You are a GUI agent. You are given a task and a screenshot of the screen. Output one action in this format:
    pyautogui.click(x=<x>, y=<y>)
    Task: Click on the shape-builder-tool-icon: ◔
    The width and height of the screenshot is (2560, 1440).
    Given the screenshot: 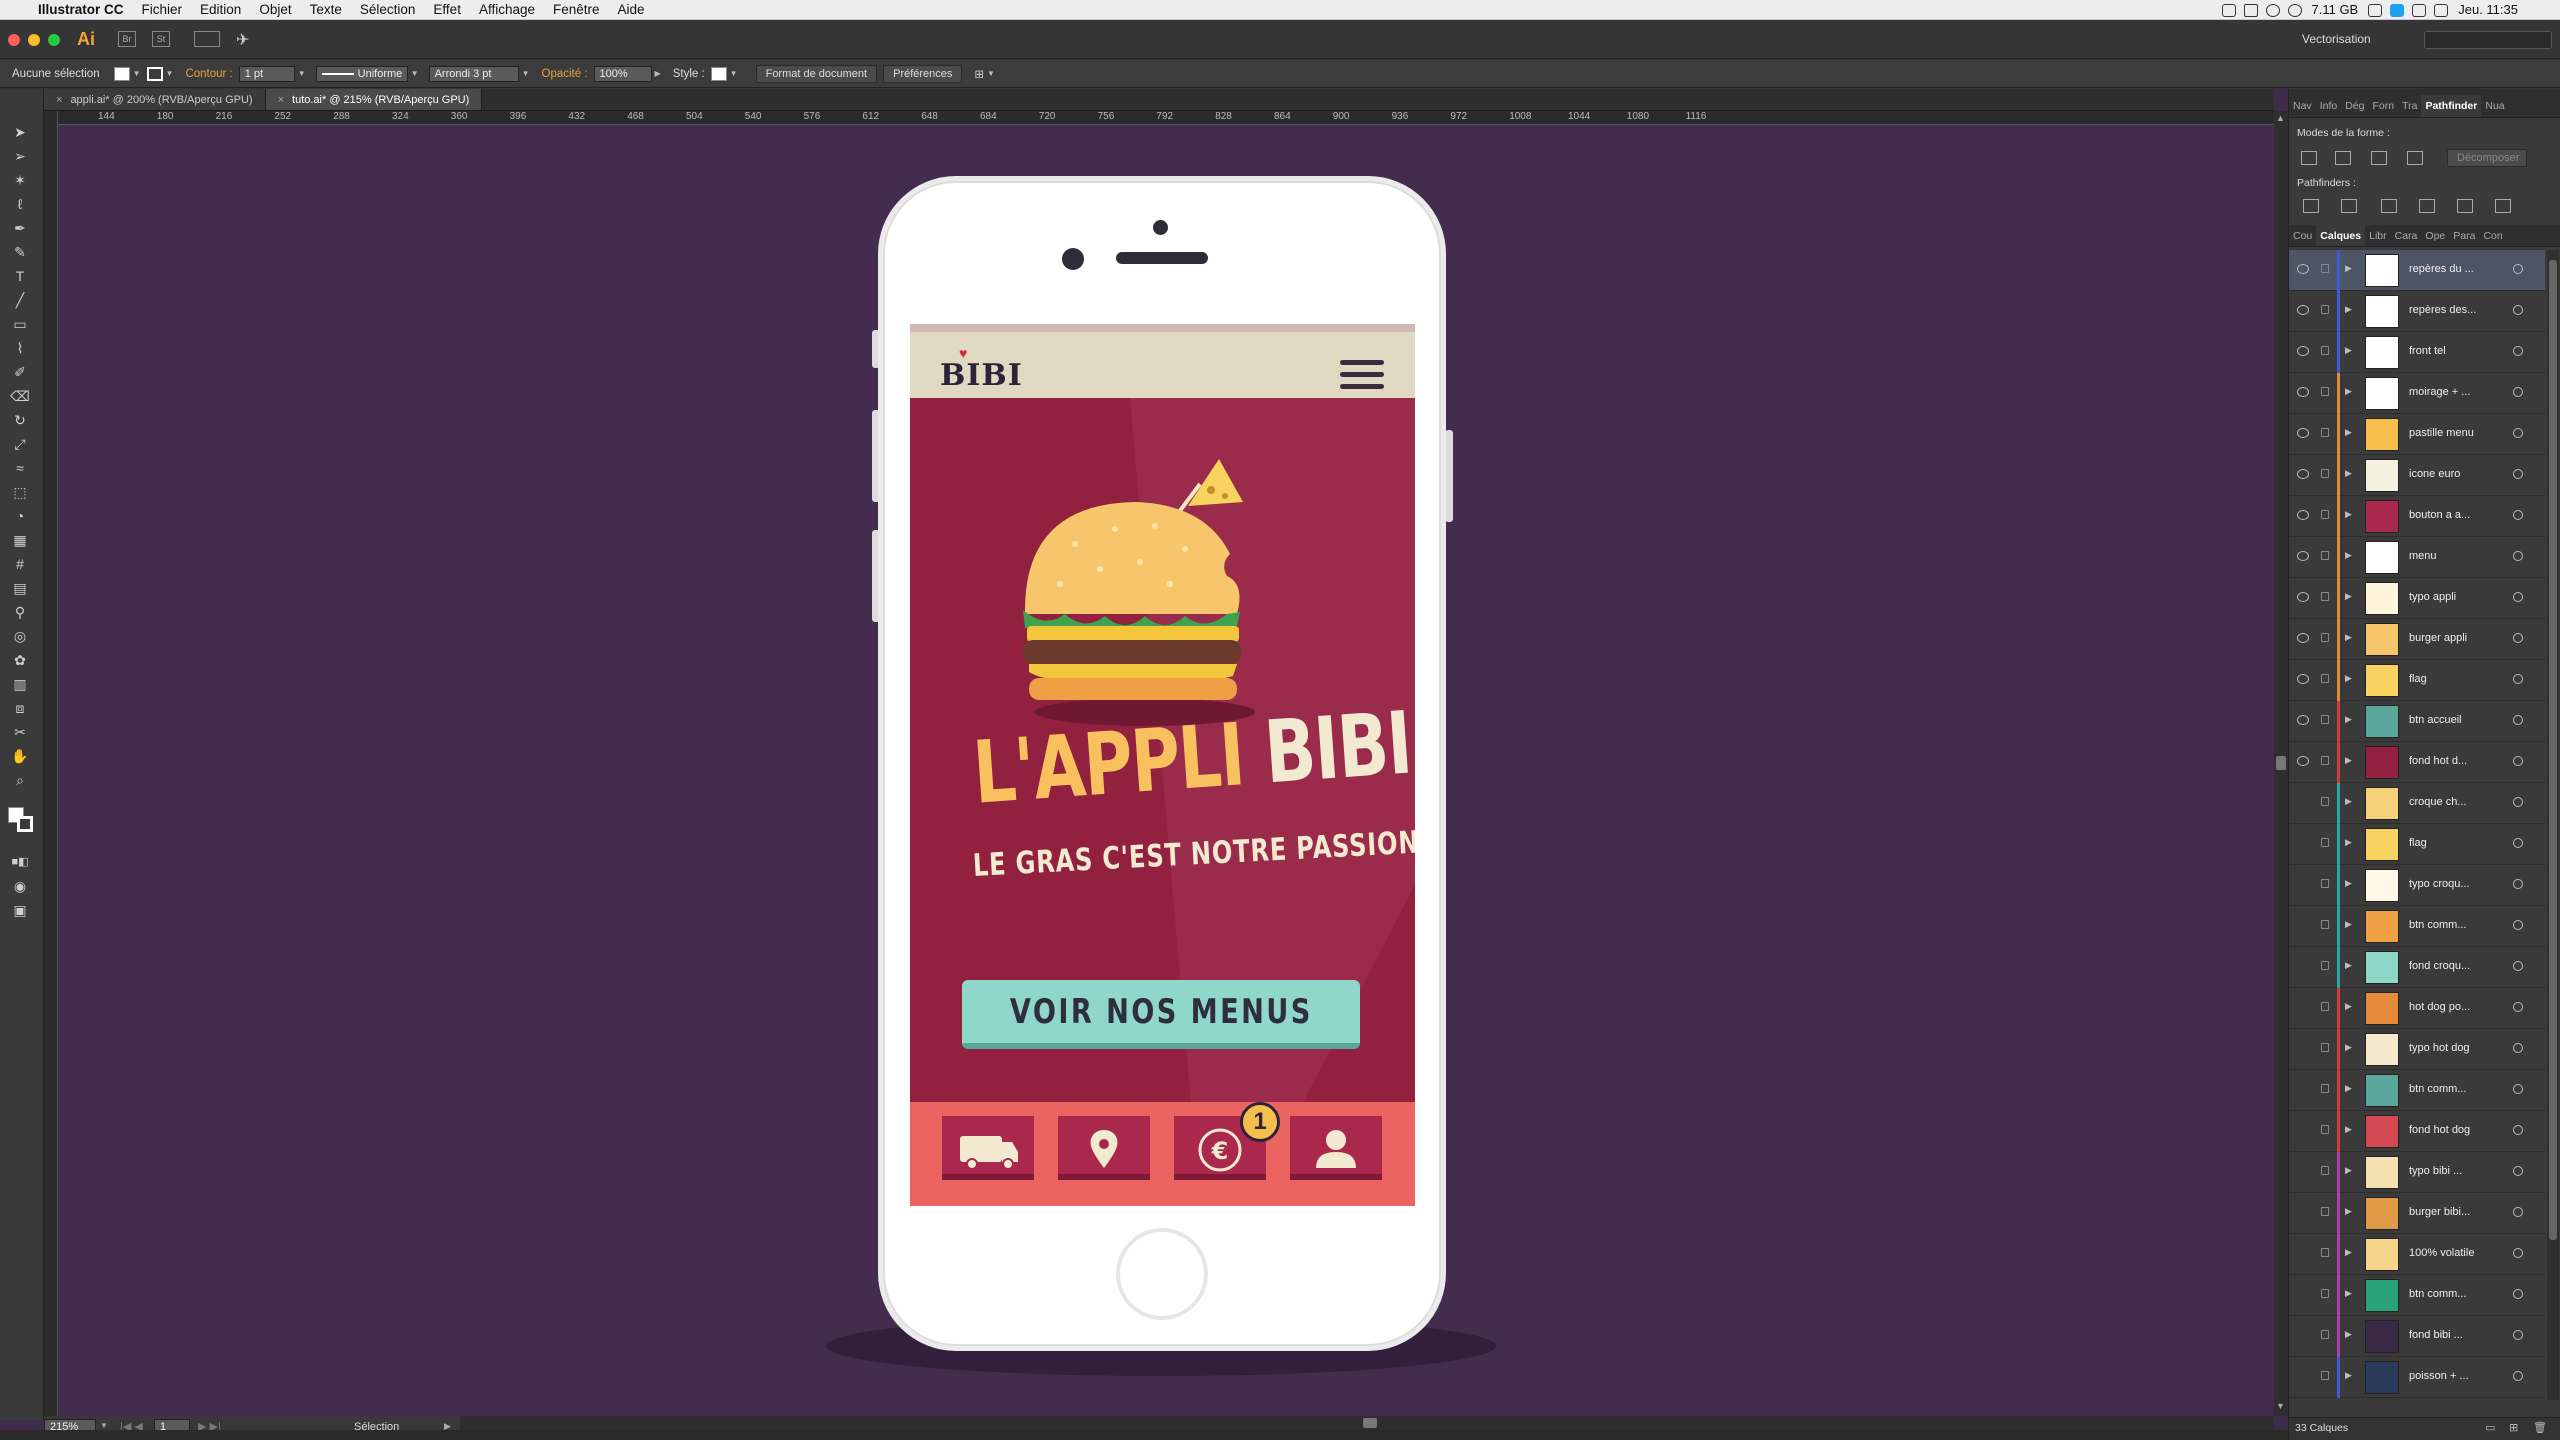 What is the action you would take?
    pyautogui.click(x=20, y=516)
    